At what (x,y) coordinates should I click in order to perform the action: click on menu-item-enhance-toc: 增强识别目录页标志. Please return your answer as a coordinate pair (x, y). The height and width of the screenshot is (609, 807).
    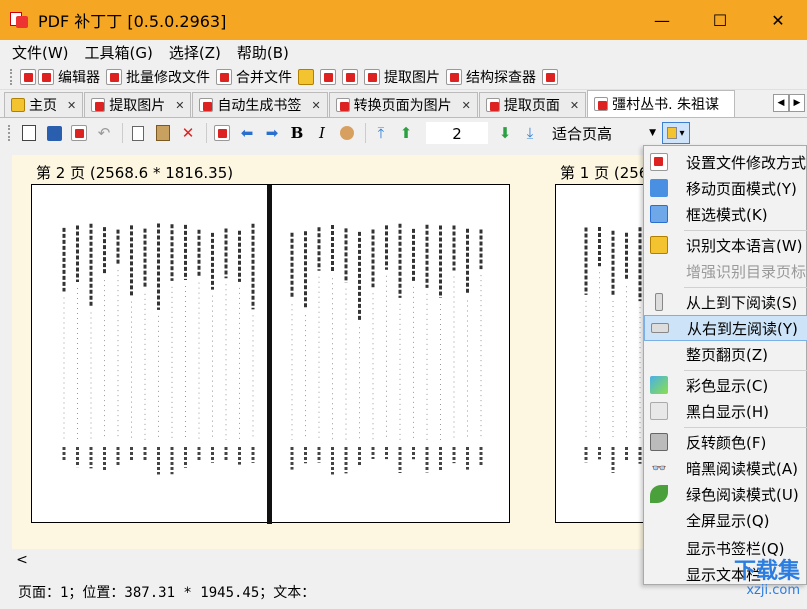
    Looking at the image, I should click on (725, 271).